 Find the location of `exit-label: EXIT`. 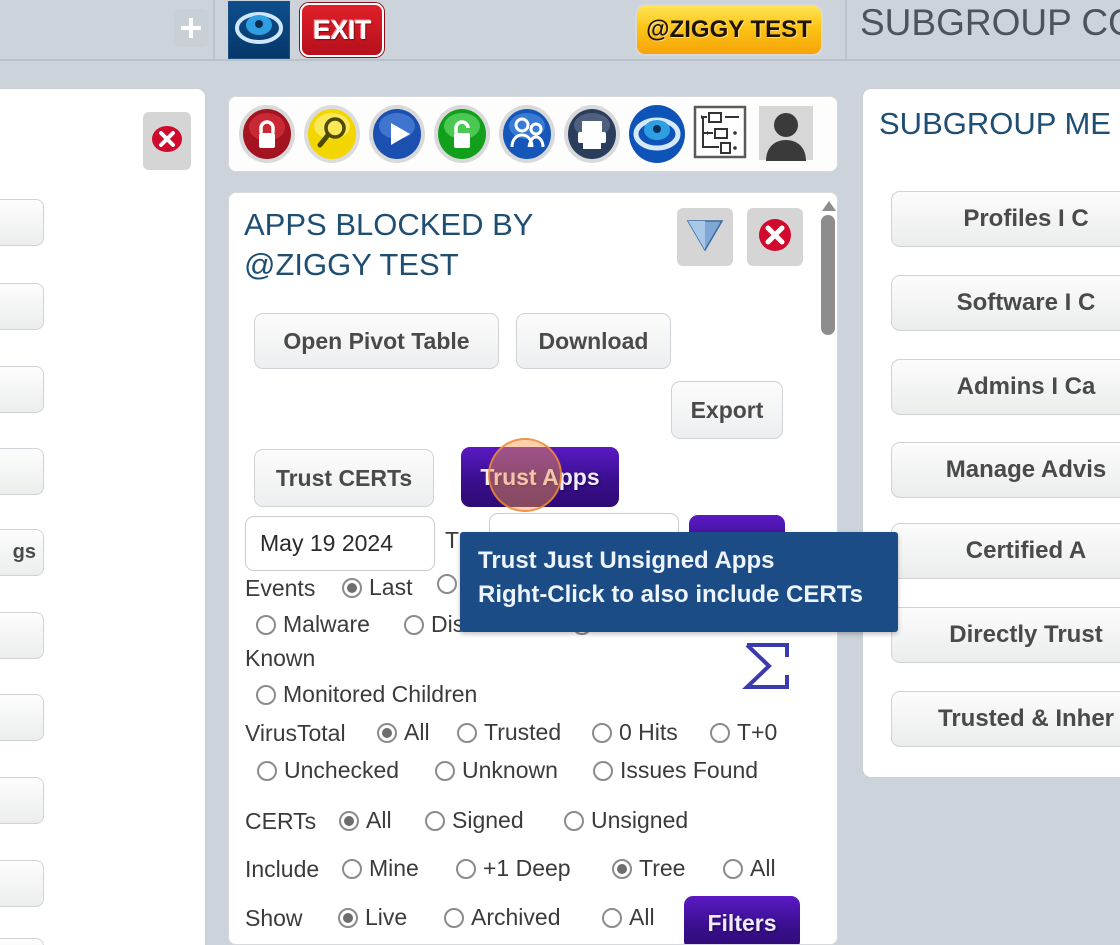

exit-label: EXIT is located at coordinates (342, 29).